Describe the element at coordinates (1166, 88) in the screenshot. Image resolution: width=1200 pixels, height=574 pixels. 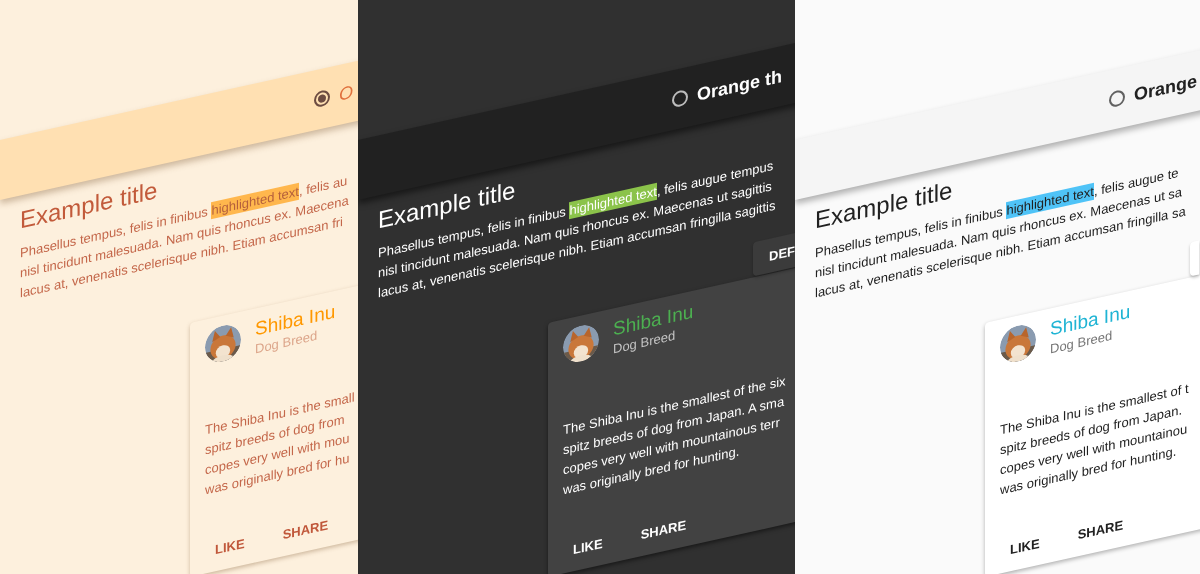
I see `radio-label: Orange` at that location.